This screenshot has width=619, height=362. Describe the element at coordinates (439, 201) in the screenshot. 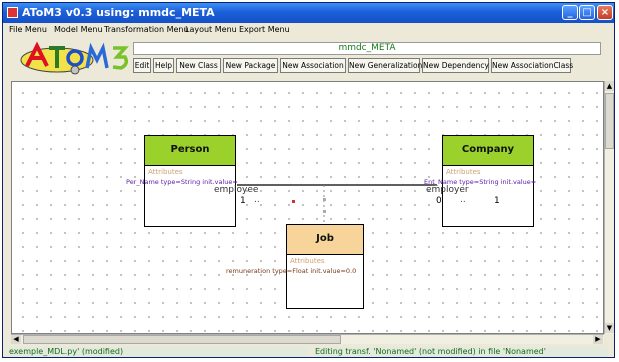

I see `right-multiplicity-min: 0` at that location.